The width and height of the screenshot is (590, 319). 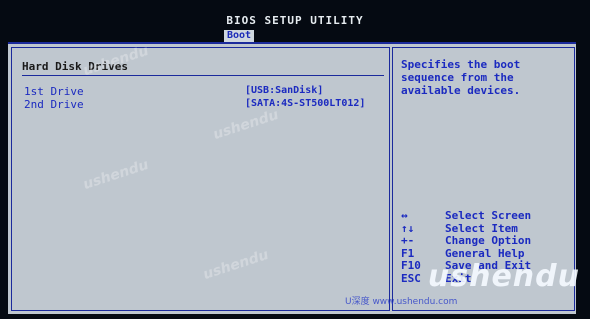 I want to click on key-desc: Select Screen, so click(x=488, y=215).